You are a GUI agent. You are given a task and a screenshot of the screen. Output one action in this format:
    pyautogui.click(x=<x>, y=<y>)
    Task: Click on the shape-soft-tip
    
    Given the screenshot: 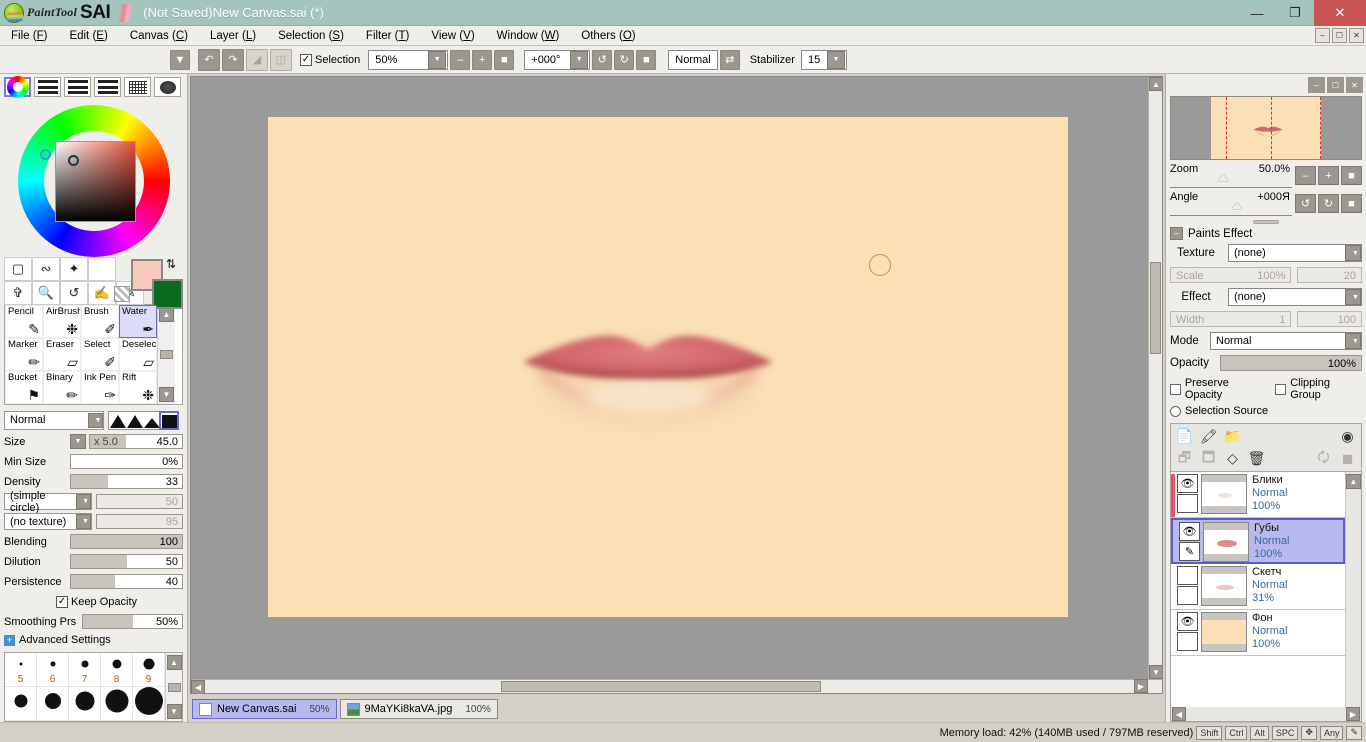 What is the action you would take?
    pyautogui.click(x=118, y=420)
    